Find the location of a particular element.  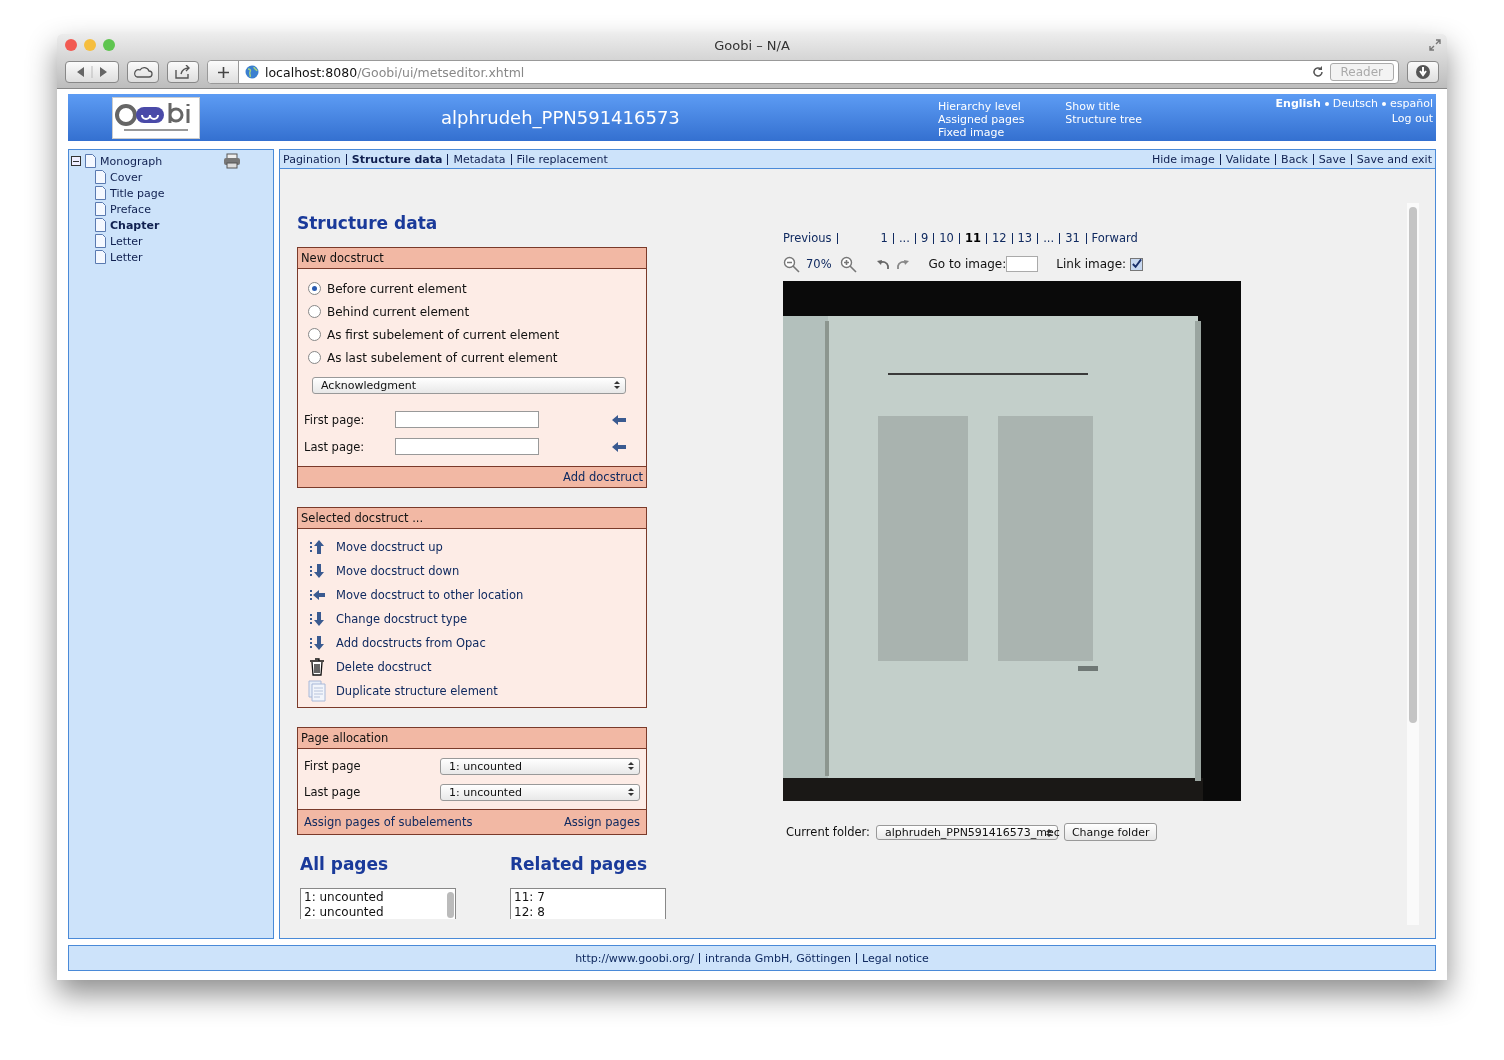

toolbar-link: Save and exit is located at coordinates (1391, 159).